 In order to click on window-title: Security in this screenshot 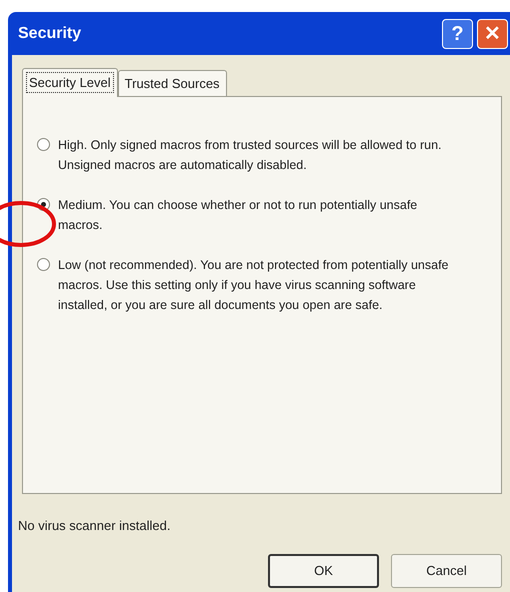, I will do `click(50, 34)`.